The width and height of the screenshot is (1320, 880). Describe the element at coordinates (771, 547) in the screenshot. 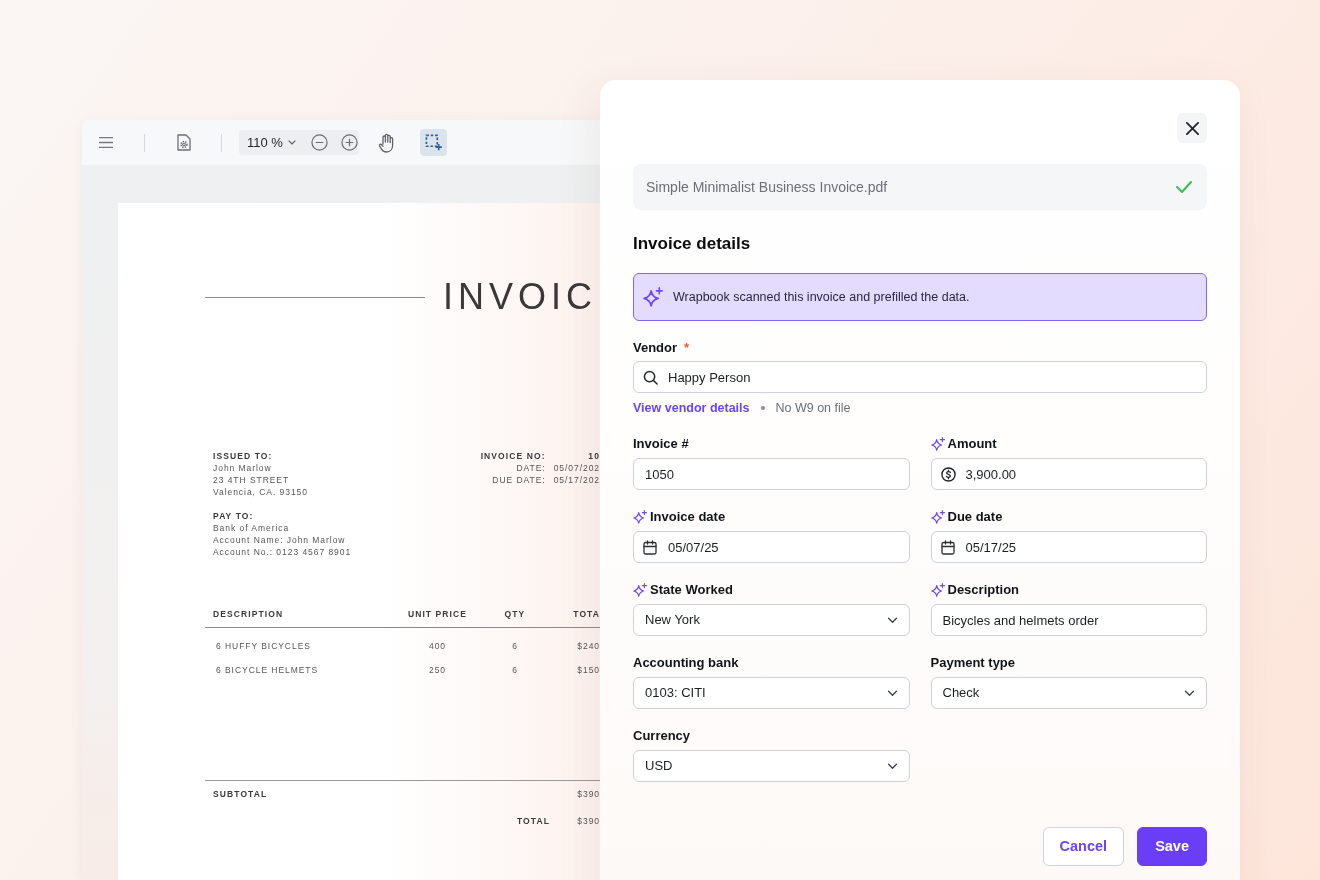

I see `date-field: 05/07/25` at that location.